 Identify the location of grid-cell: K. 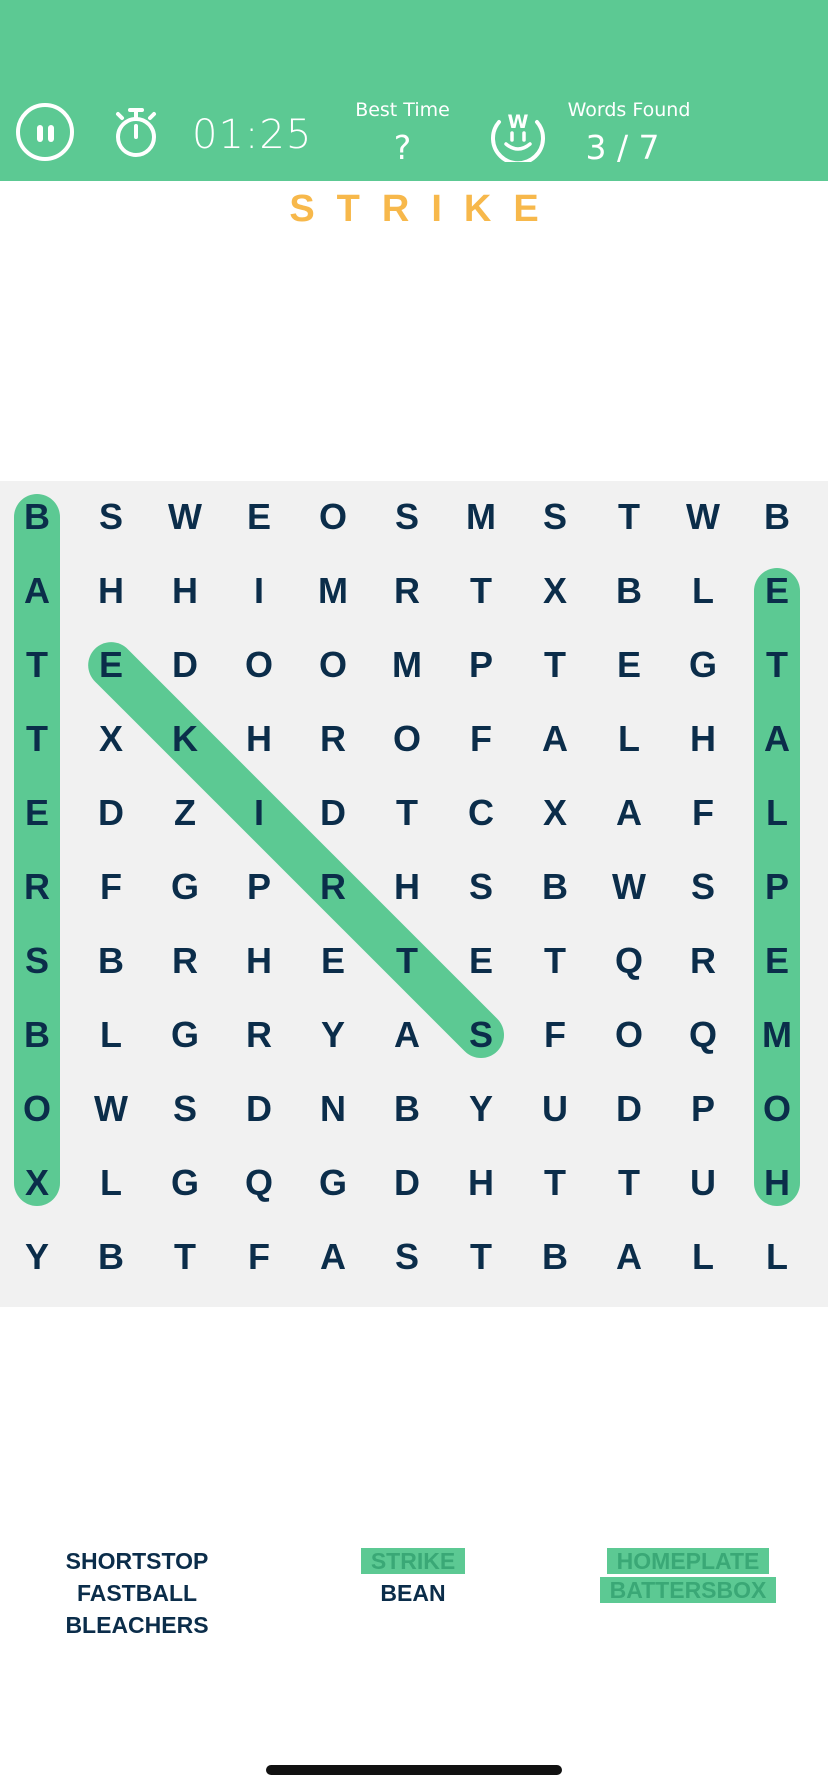
(185, 739).